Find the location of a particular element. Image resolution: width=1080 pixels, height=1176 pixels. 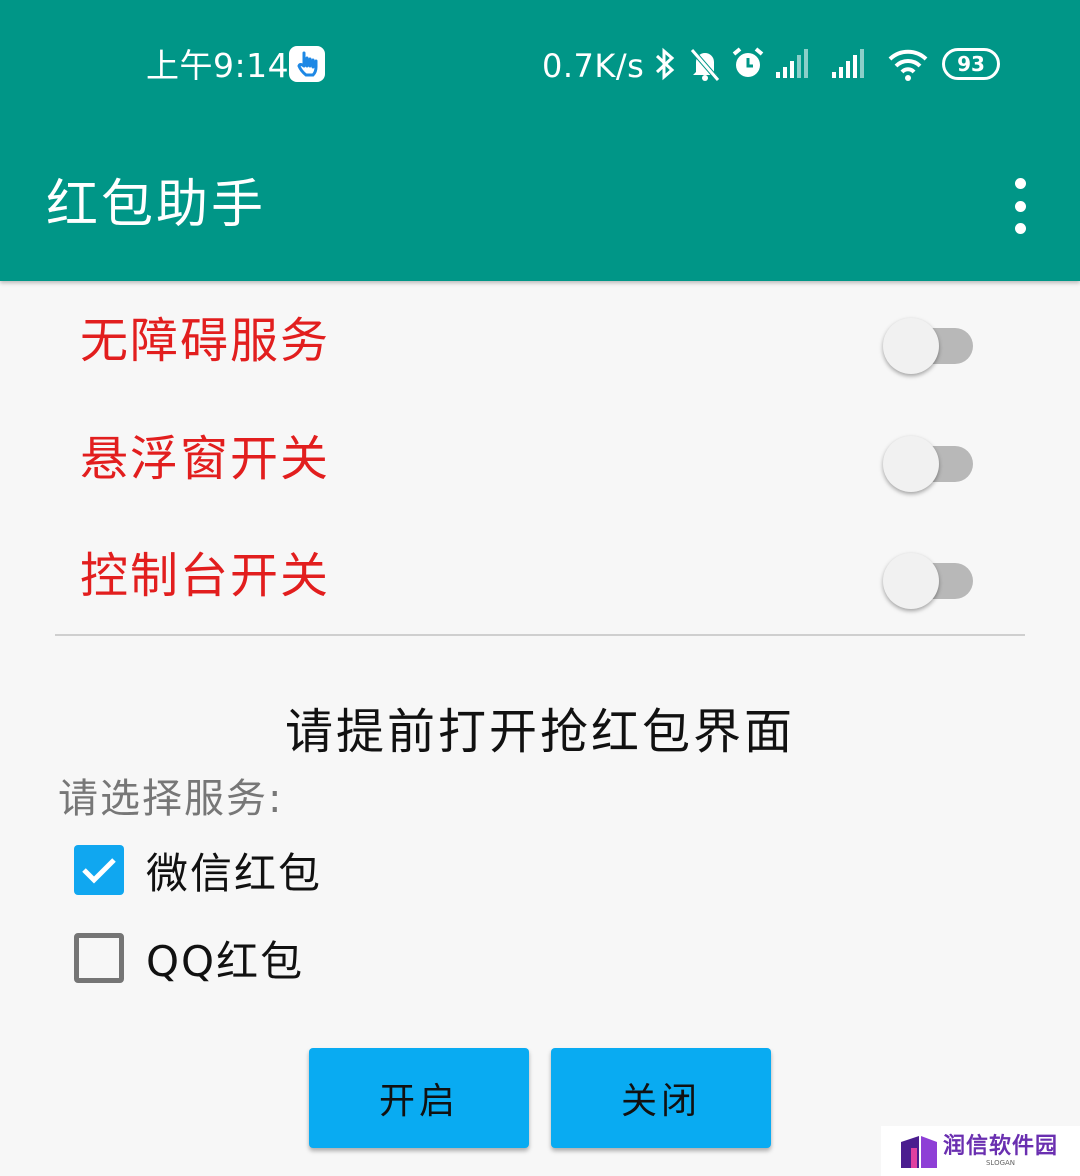

touch-assist-icon is located at coordinates (307, 64).